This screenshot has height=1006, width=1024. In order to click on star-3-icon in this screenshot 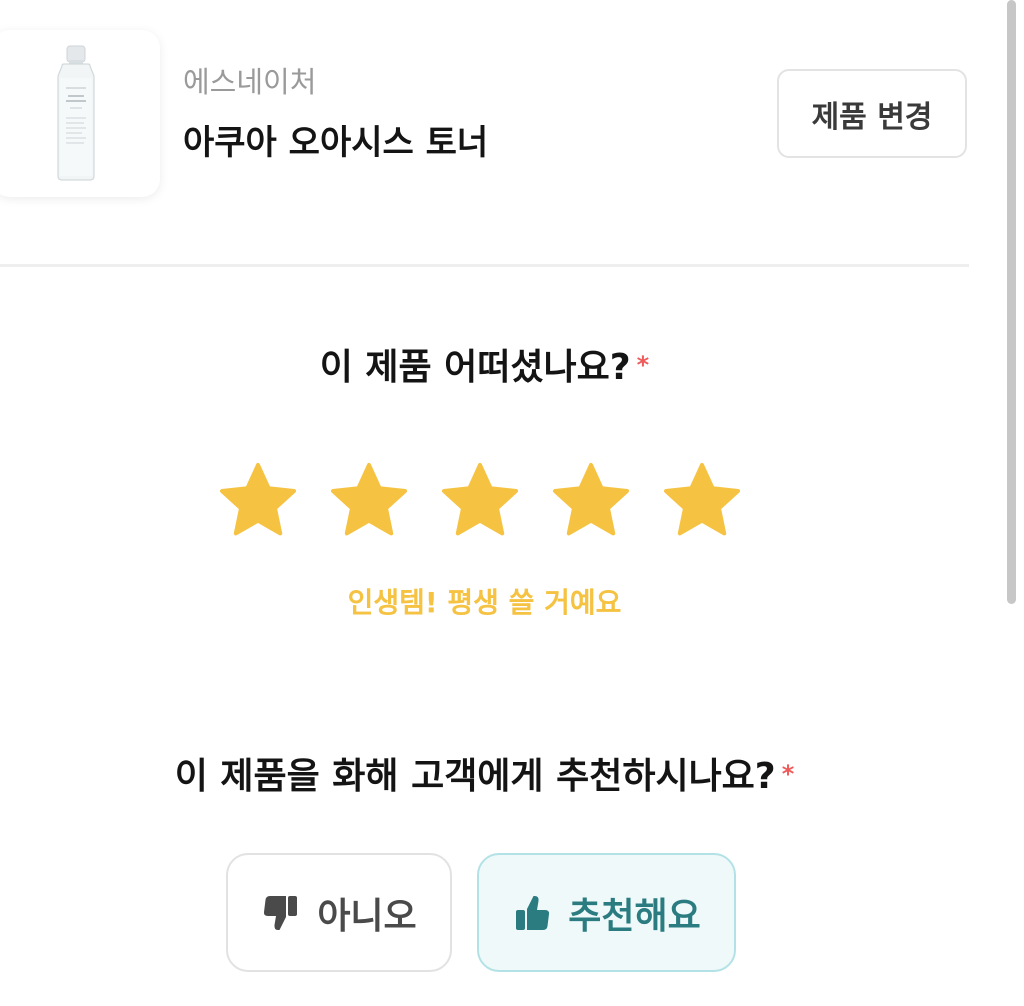, I will do `click(480, 501)`.